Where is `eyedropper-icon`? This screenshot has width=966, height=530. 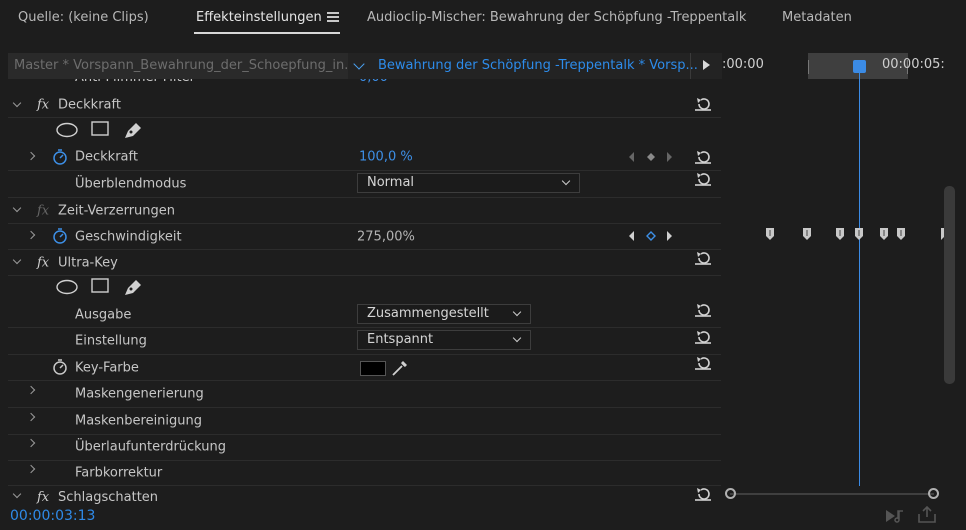
eyedropper-icon is located at coordinates (400, 368).